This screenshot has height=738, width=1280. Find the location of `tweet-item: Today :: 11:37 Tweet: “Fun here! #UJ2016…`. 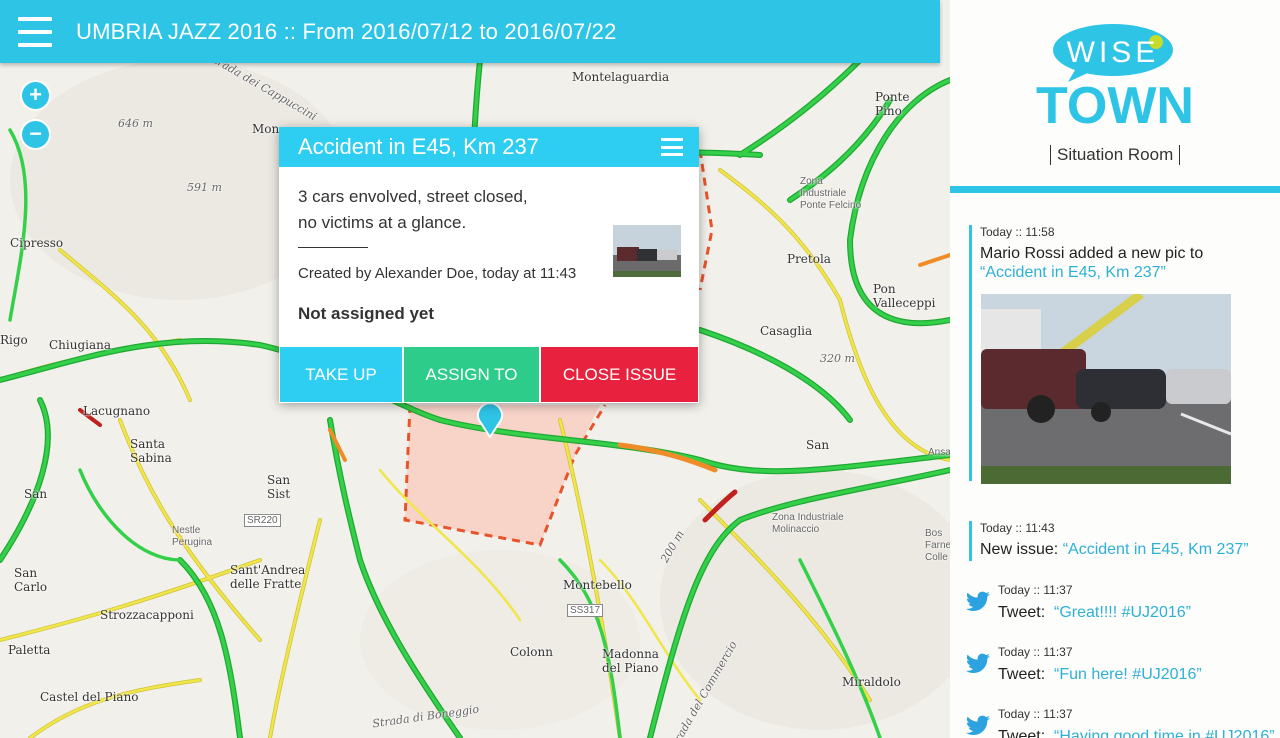

tweet-item: Today :: 11:37 Tweet: “Fun here! #UJ2016… is located at coordinates (1120, 667).